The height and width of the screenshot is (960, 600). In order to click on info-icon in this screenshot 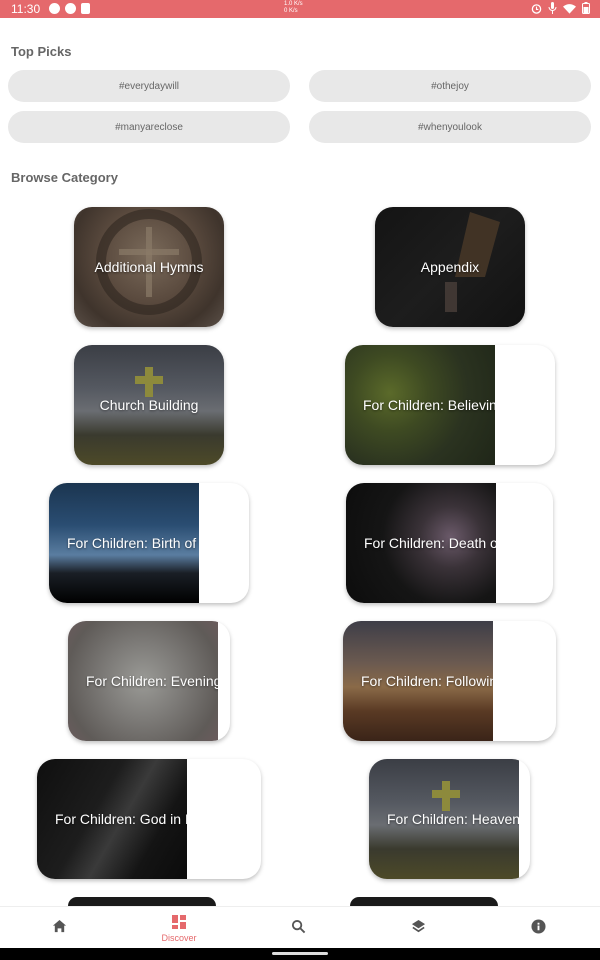, I will do `click(538, 926)`.